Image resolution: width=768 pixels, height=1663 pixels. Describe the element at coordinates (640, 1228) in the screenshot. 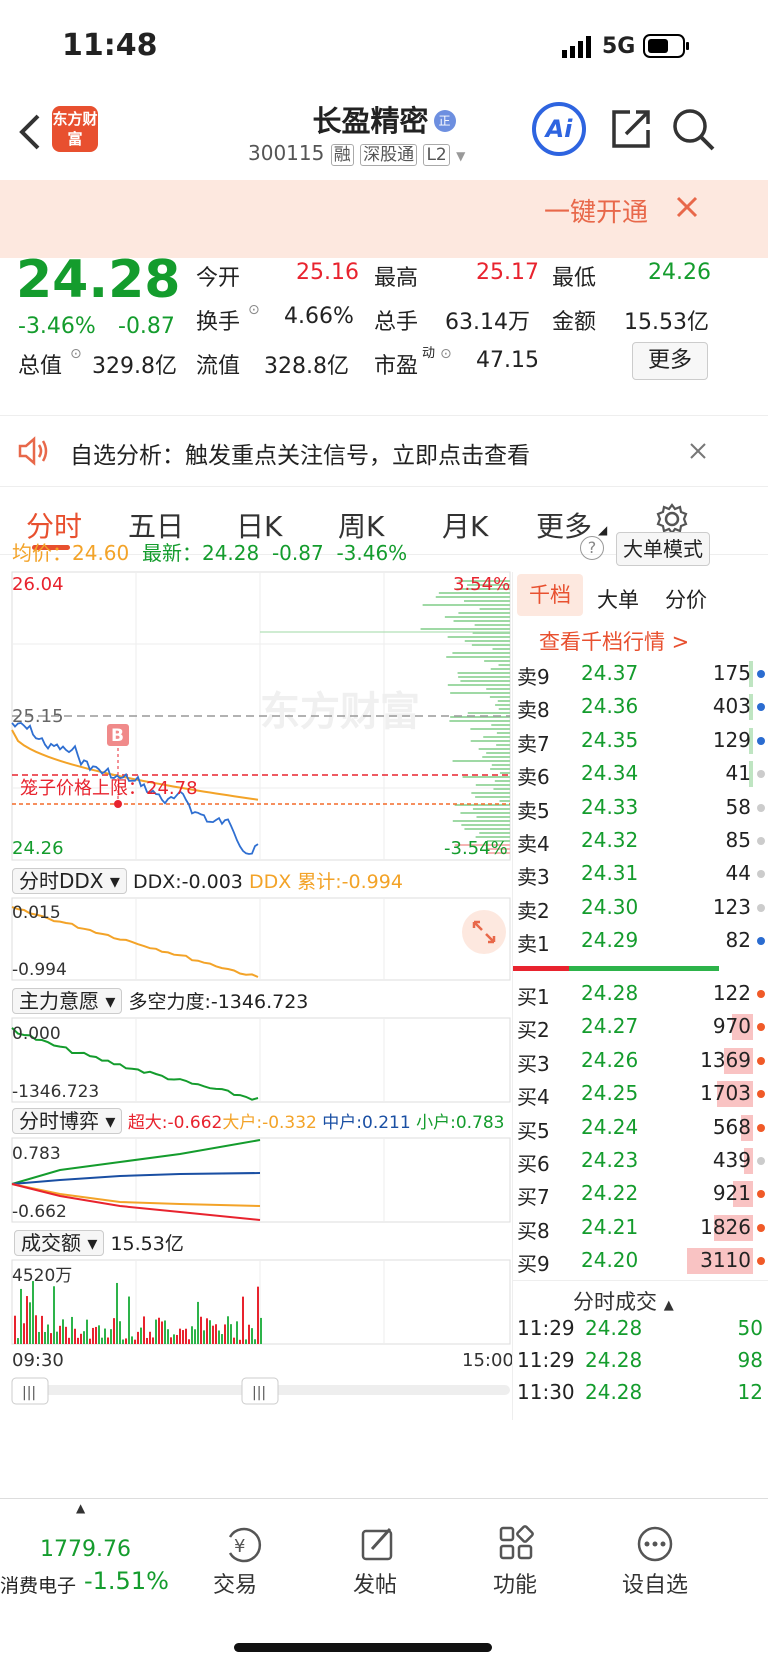

I see `order-row: 买8 24.21 1826` at that location.